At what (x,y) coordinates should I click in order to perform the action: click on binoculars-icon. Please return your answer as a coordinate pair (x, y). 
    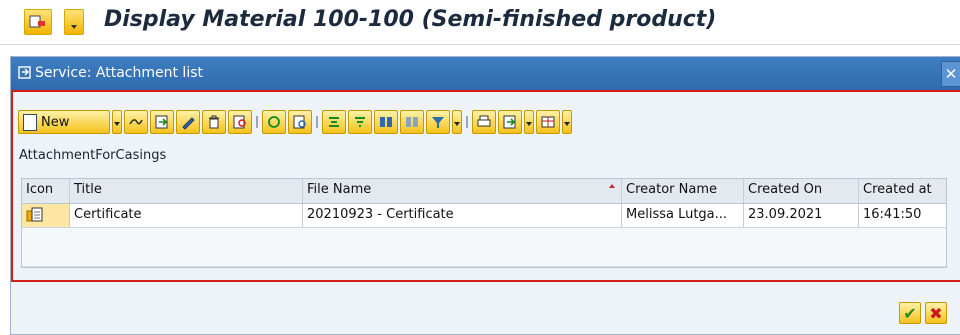
    Looking at the image, I should click on (386, 122).